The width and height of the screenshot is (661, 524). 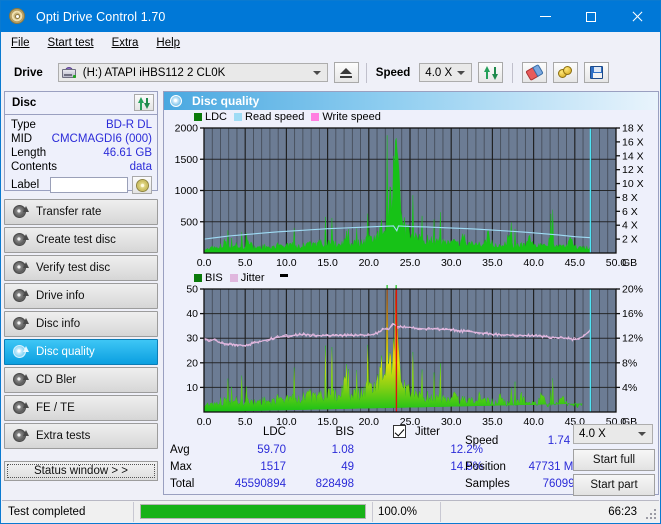 I want to click on menu-item-help: Help, so click(x=168, y=43).